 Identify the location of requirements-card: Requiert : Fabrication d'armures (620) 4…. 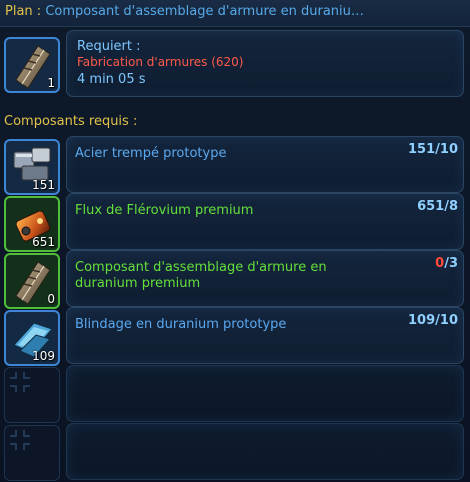
(265, 63).